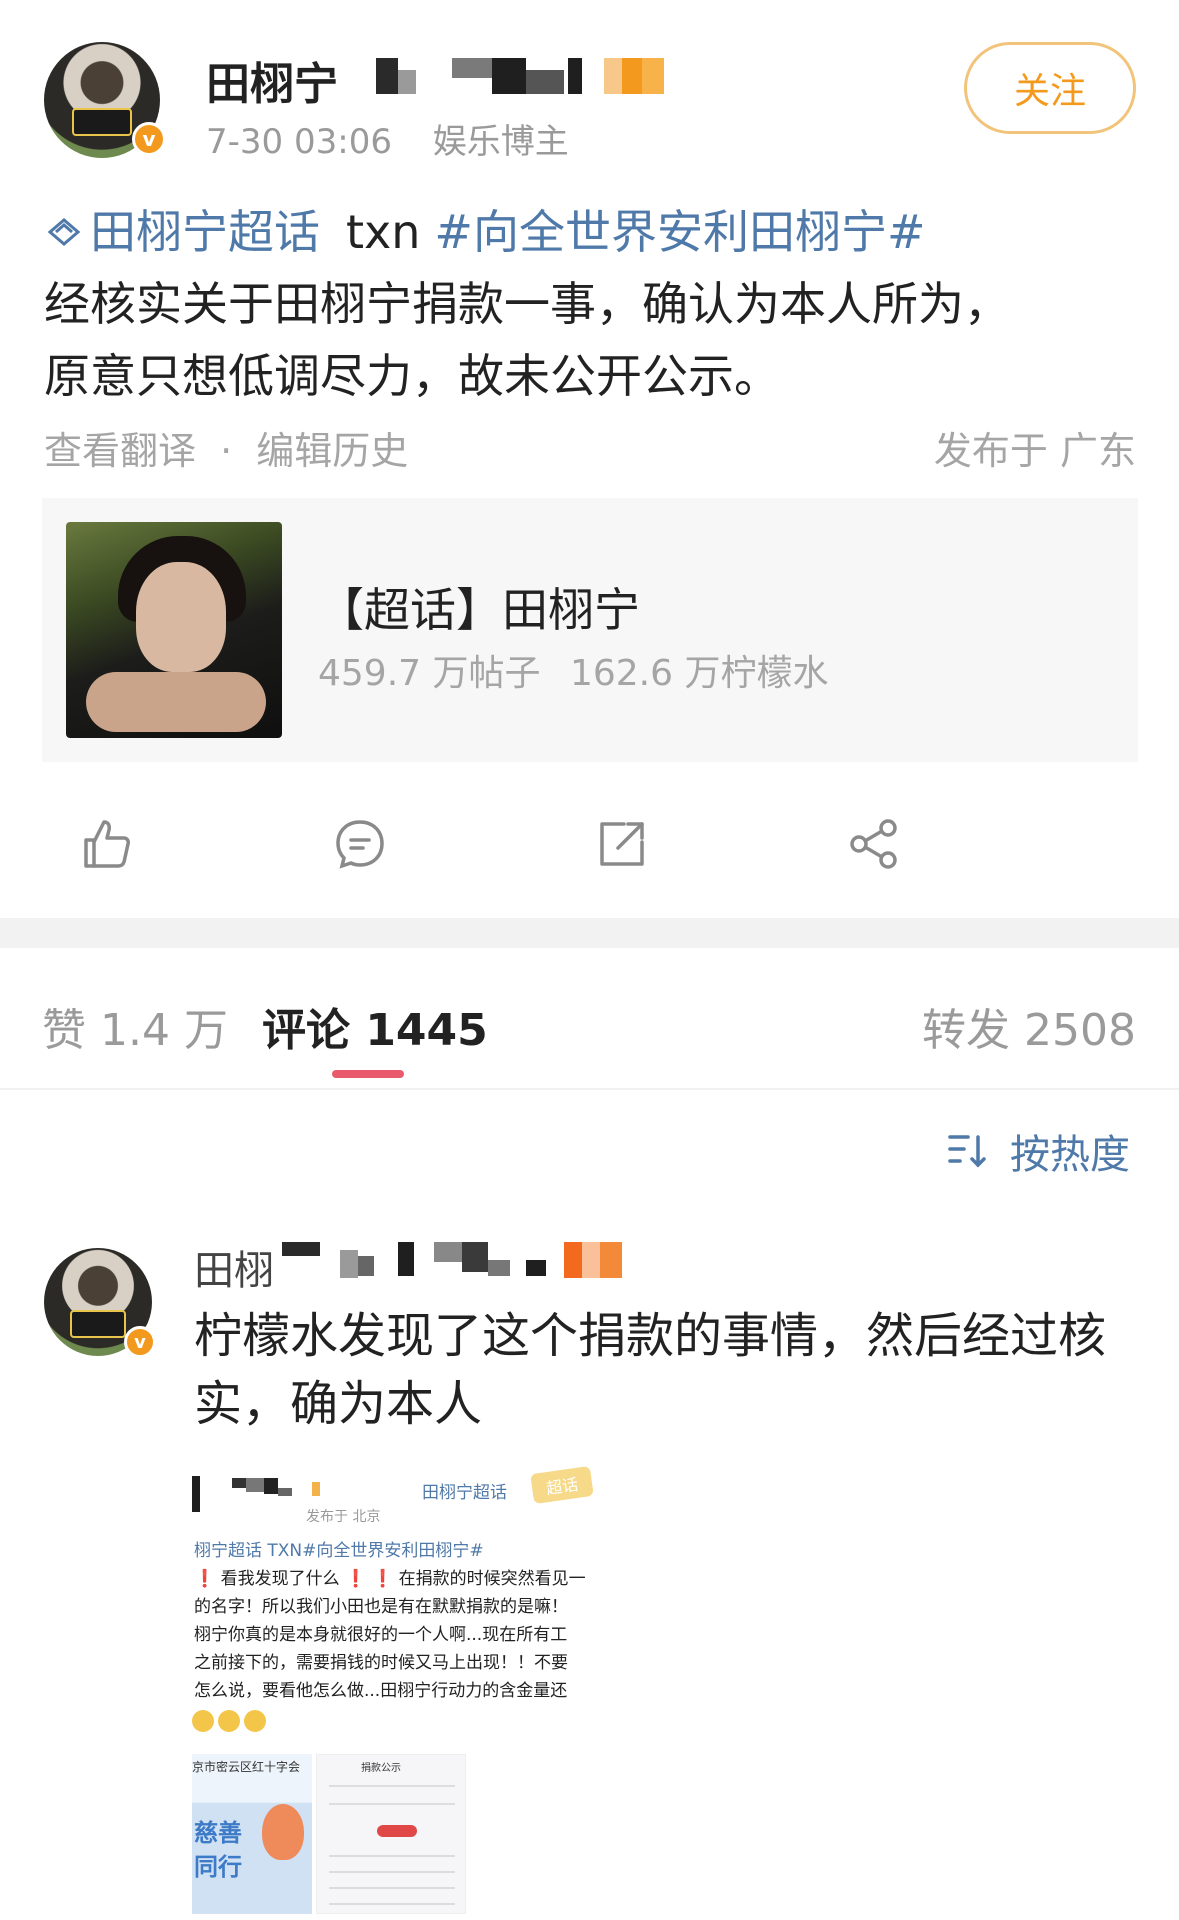  What do you see at coordinates (1070, 1155) in the screenshot?
I see `sort-label: 按热度` at bounding box center [1070, 1155].